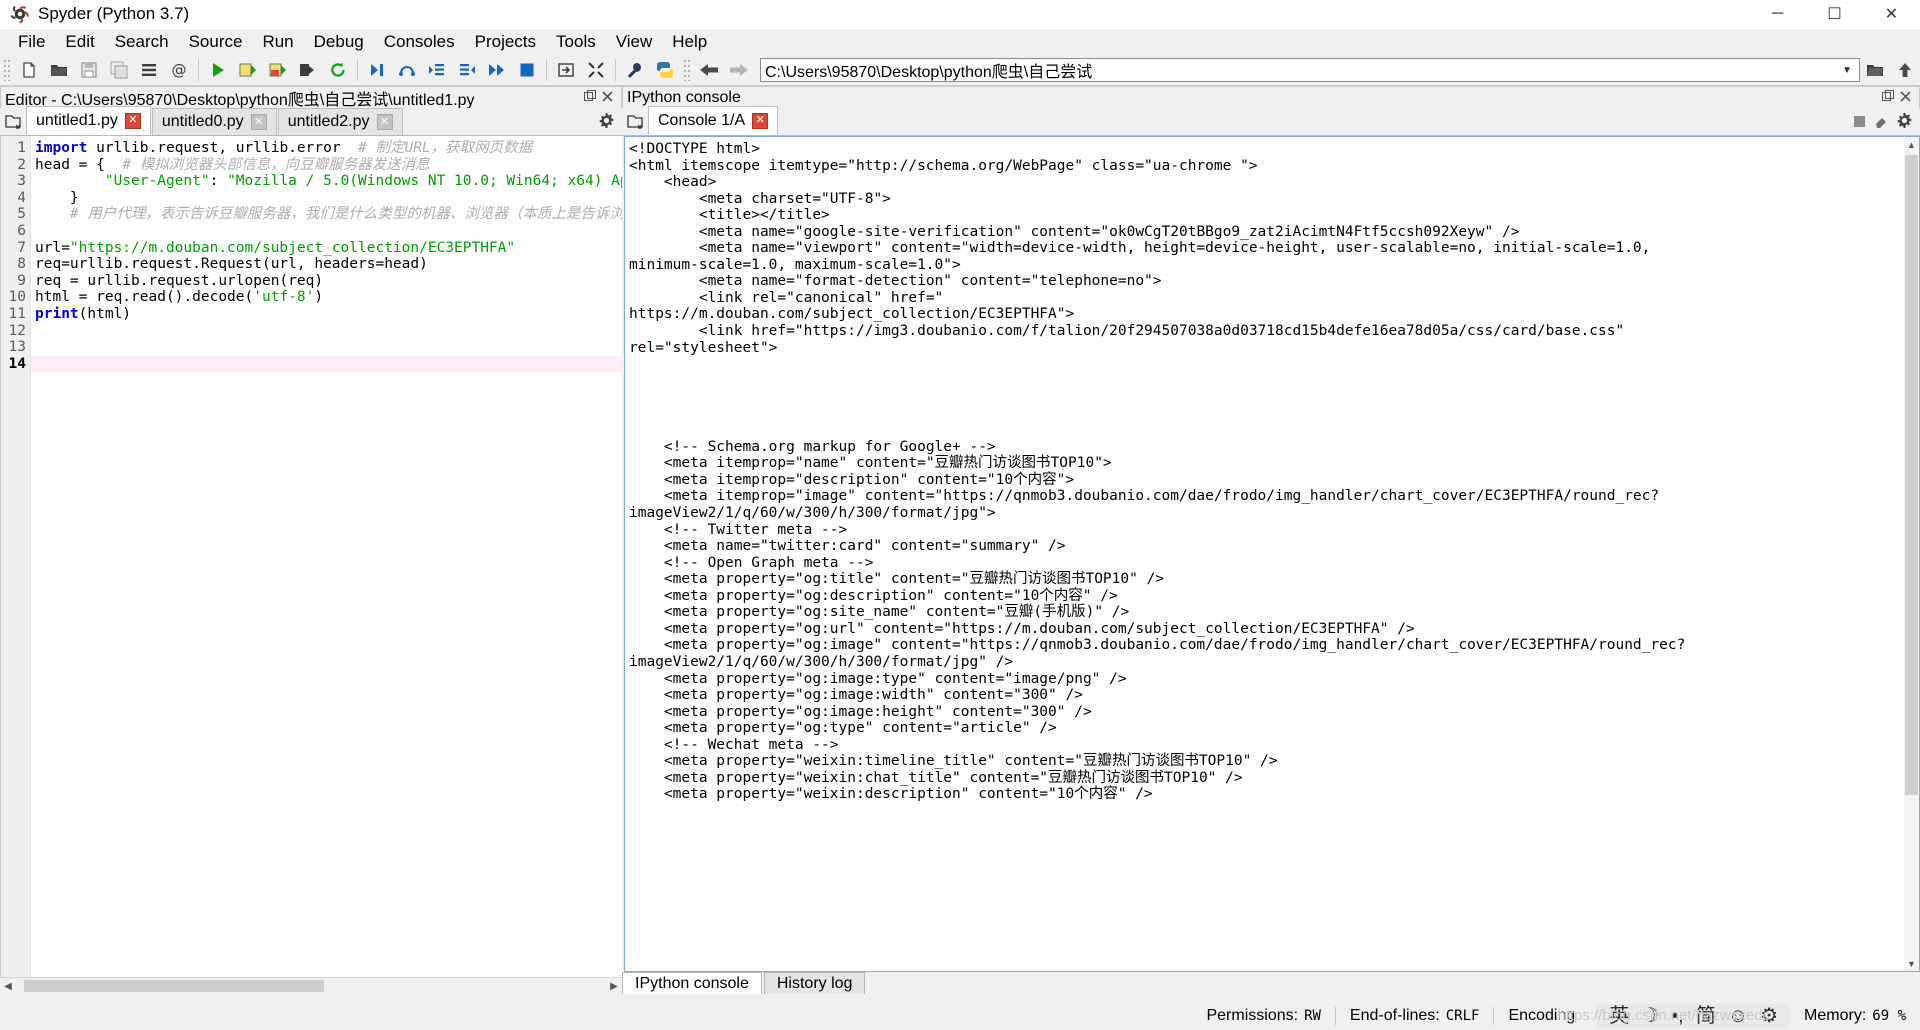  Describe the element at coordinates (600, 98) in the screenshot. I see `editor-pane-tools` at that location.